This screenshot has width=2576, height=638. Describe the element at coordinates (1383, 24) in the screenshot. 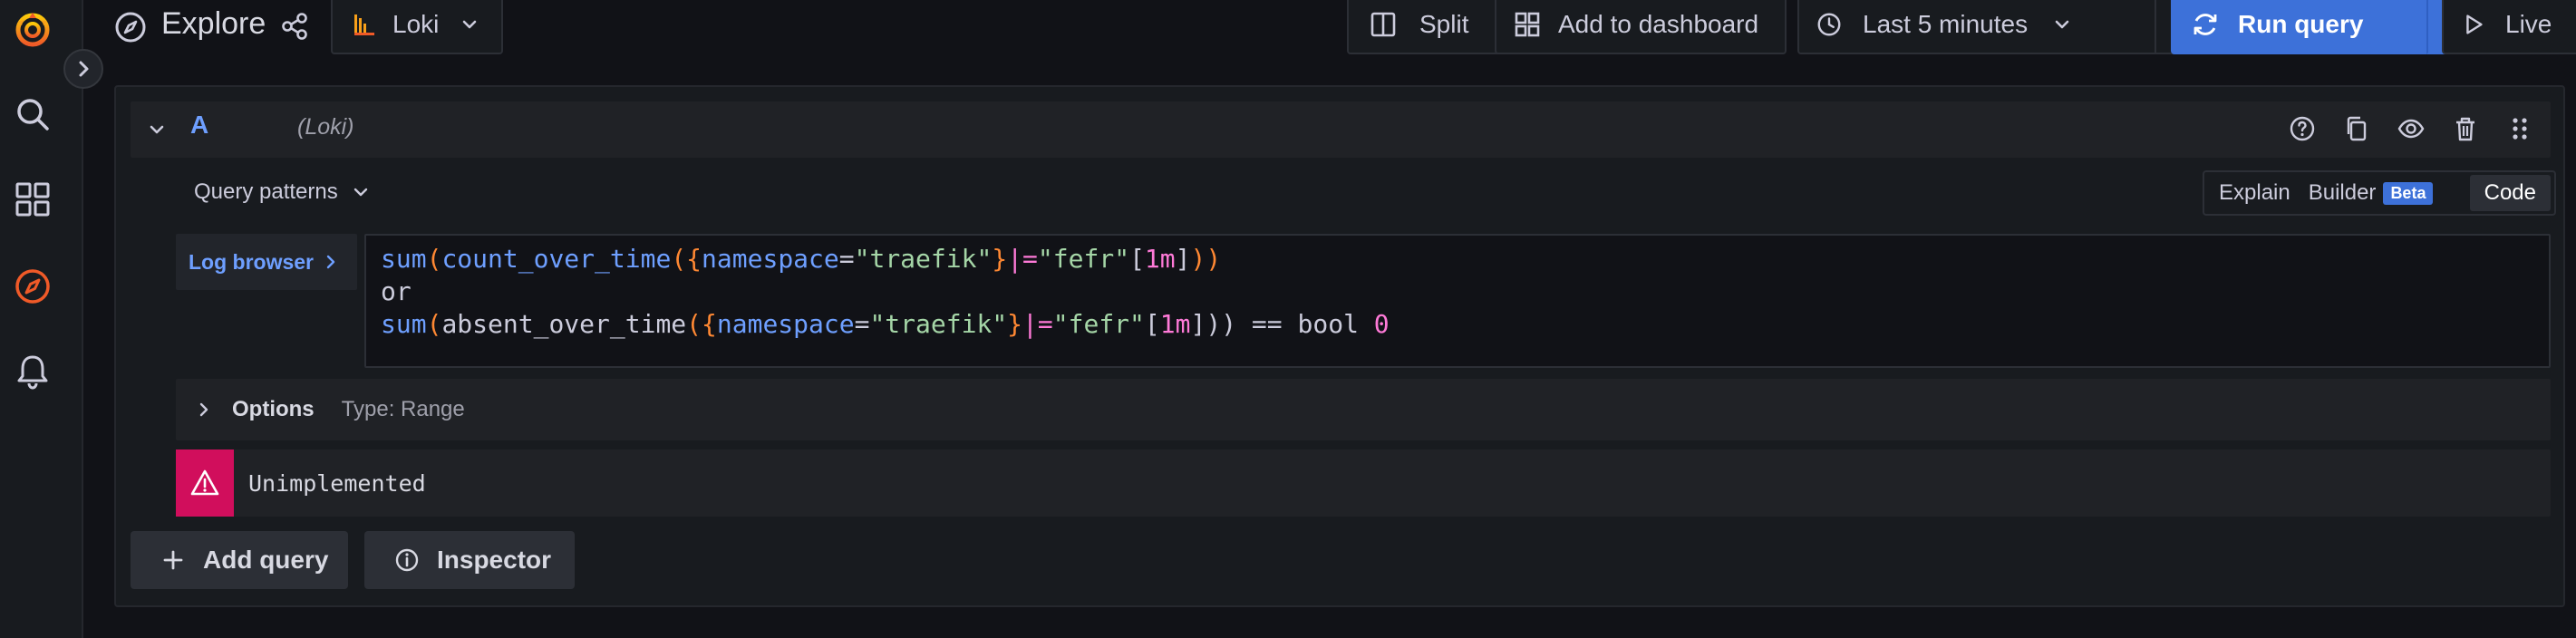

I see `split-columns-icon` at that location.